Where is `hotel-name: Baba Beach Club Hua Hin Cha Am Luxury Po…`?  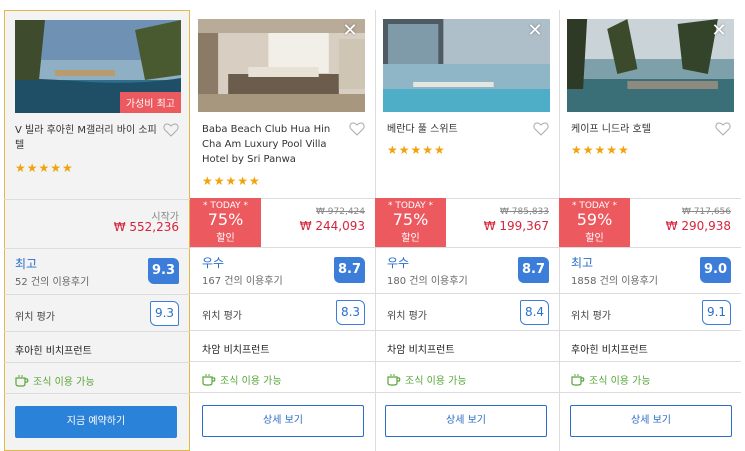 hotel-name: Baba Beach Club Hua Hin Cha Am Luxury Po… is located at coordinates (276, 144).